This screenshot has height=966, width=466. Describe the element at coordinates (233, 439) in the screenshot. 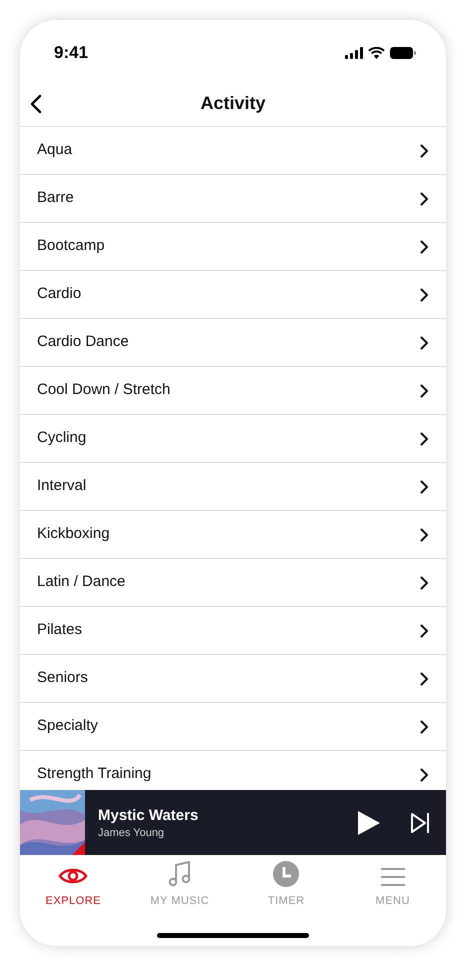

I see `activity-item: Cycling` at that location.